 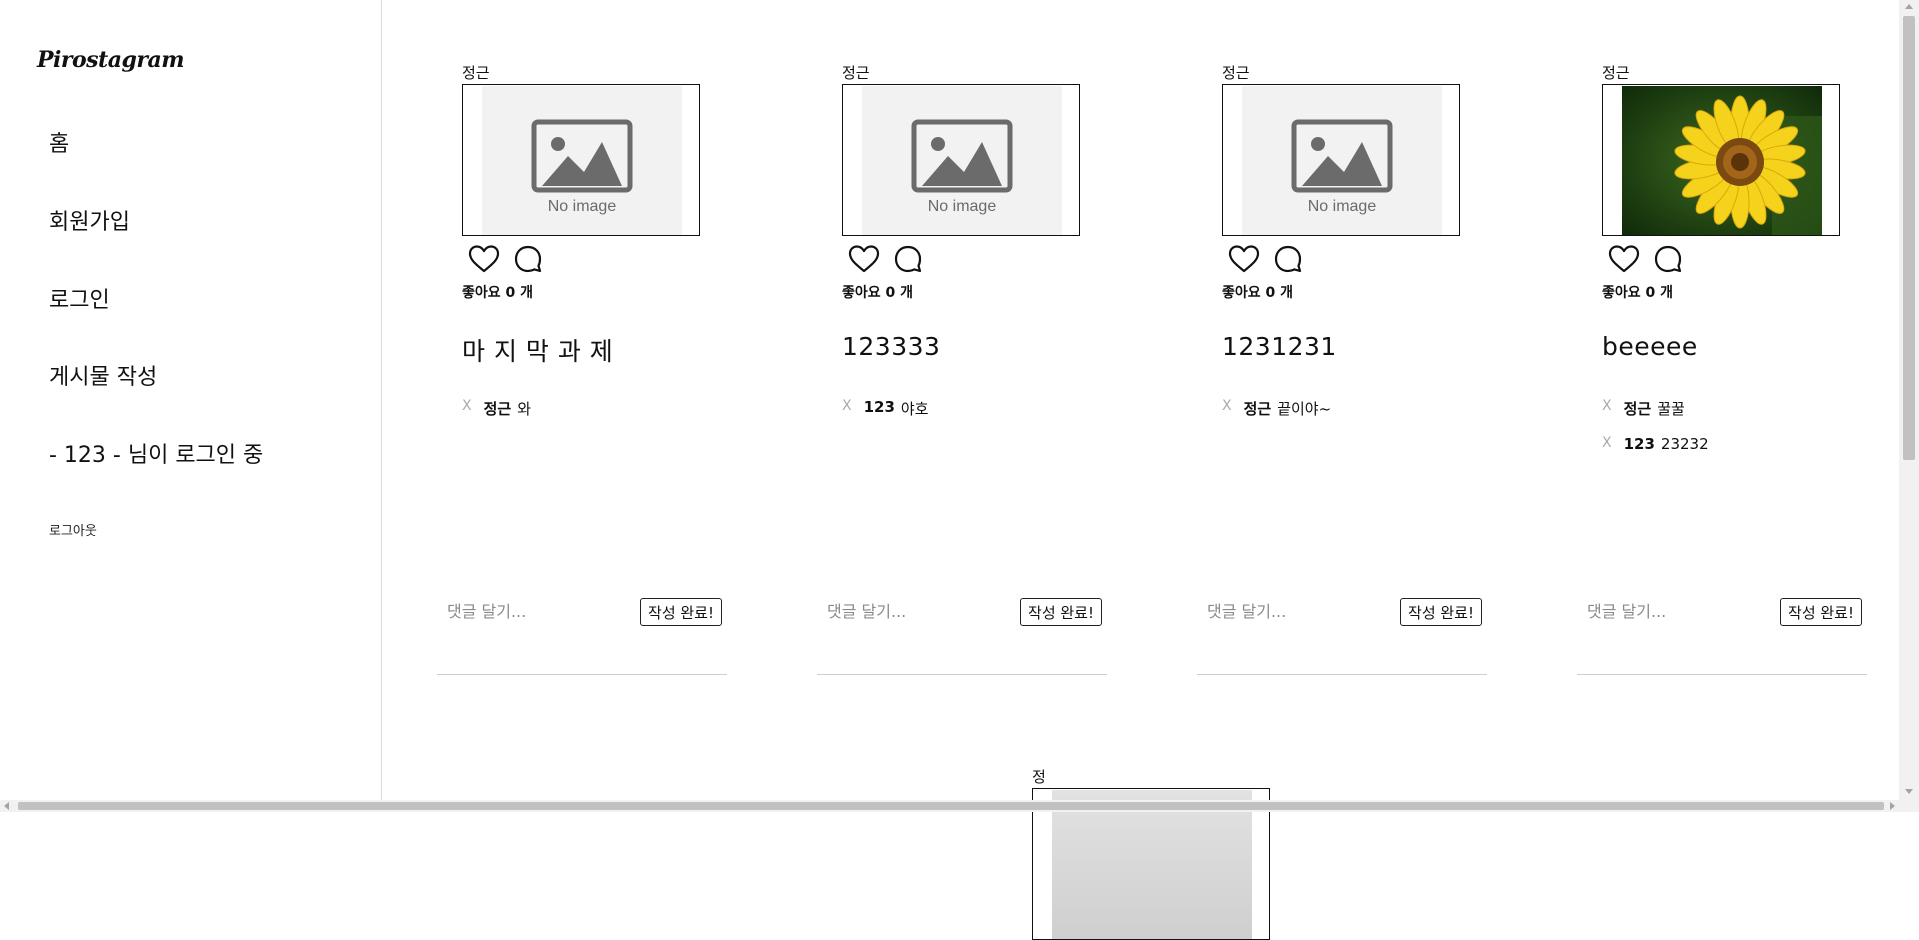 What do you see at coordinates (1892, 806) in the screenshot?
I see `scroll-right-icon` at bounding box center [1892, 806].